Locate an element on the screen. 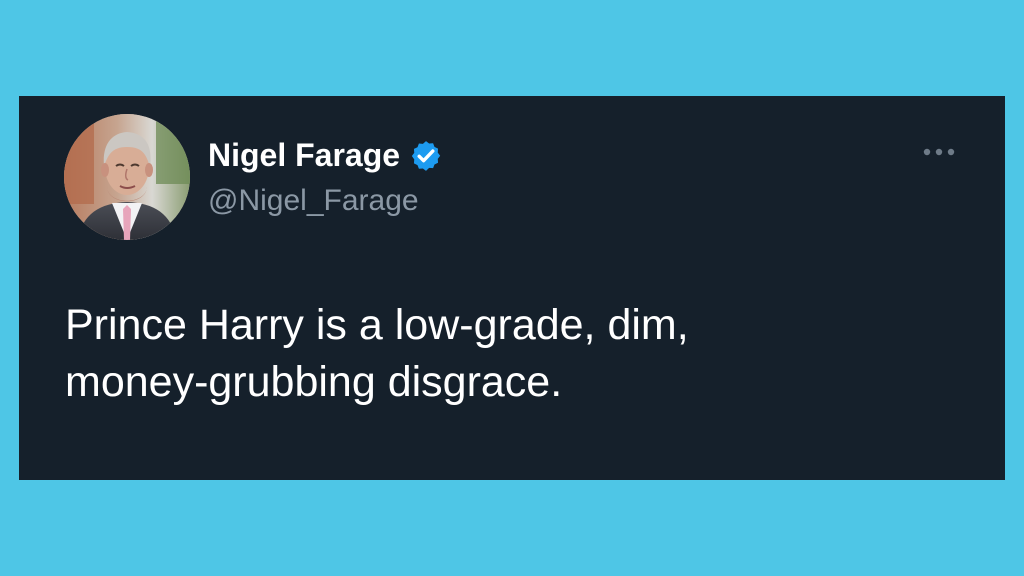 The width and height of the screenshot is (1024, 576). tweet-text-line: Prince Harry is a low-grade, dim, is located at coordinates (377, 325).